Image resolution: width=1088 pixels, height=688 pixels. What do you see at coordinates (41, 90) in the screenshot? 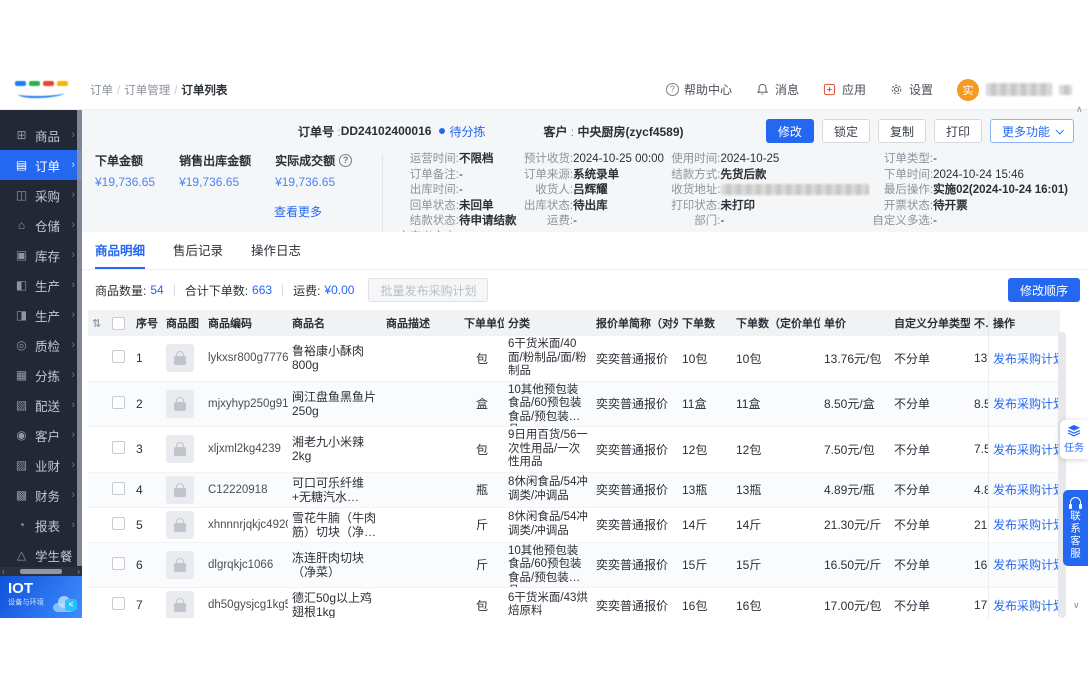
I see `app-logo` at bounding box center [41, 90].